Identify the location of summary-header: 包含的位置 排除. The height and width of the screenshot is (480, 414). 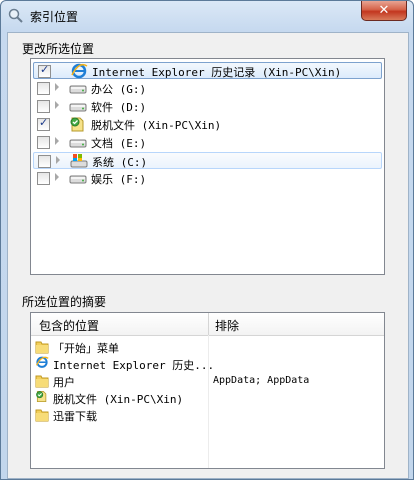
(207, 324).